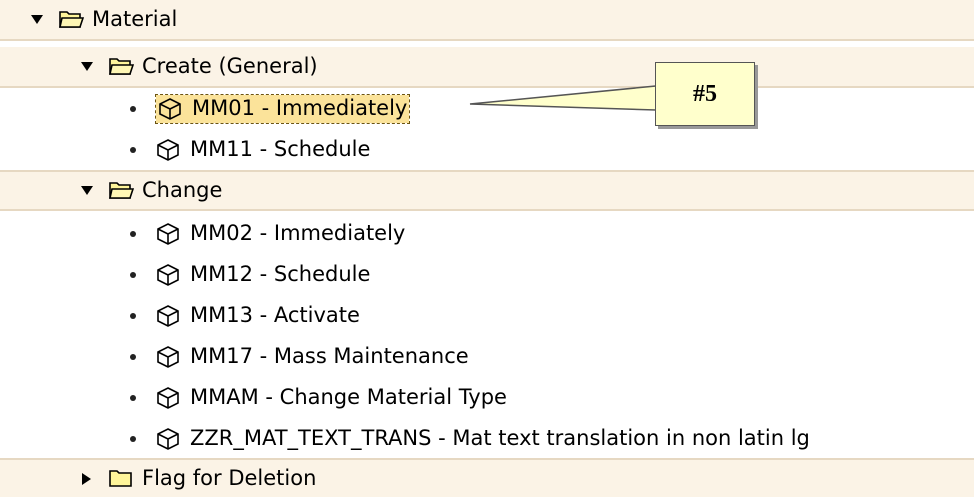 This screenshot has width=974, height=497. I want to click on callout-text: #5, so click(705, 93).